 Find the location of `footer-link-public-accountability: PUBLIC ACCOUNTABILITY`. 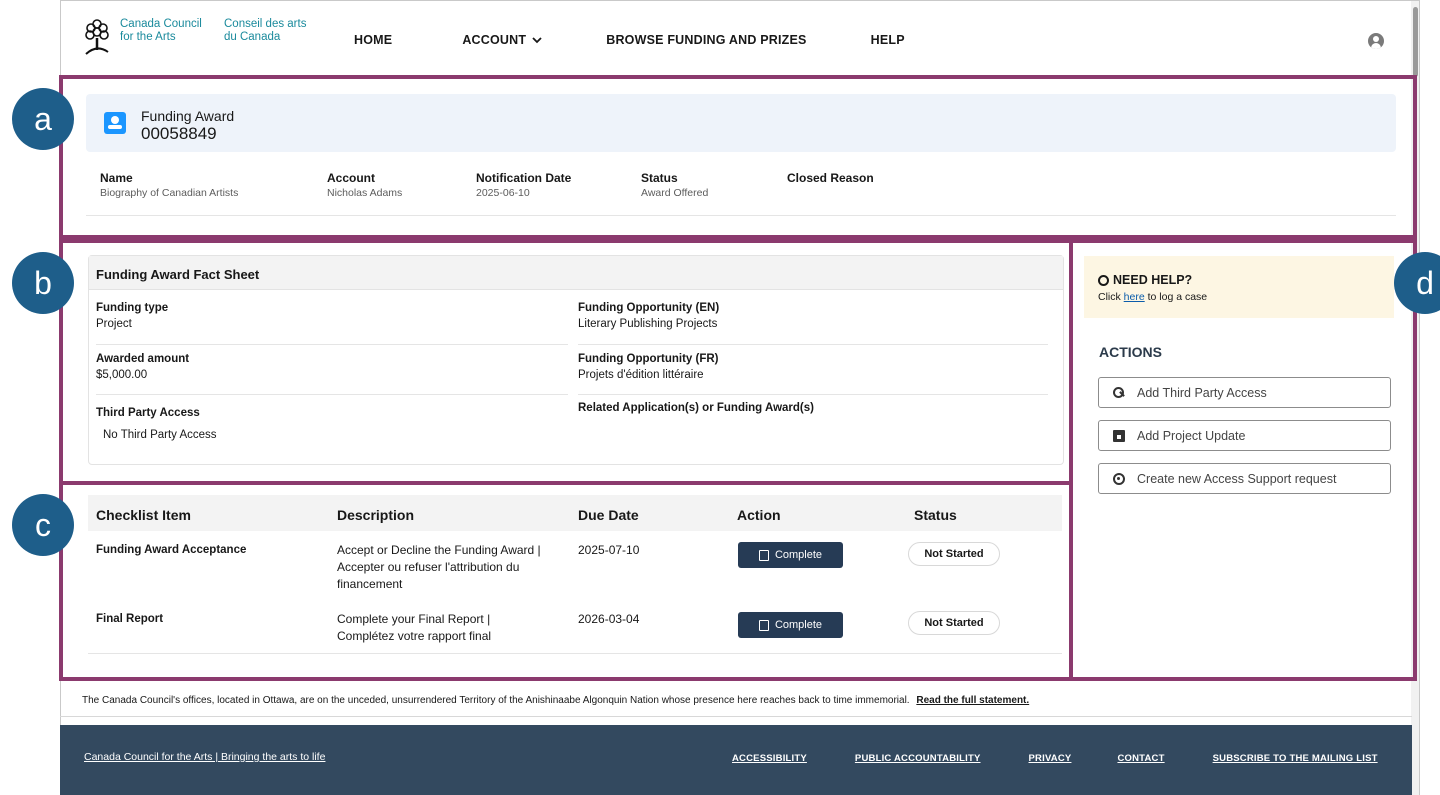

footer-link-public-accountability: PUBLIC ACCOUNTABILITY is located at coordinates (918, 758).